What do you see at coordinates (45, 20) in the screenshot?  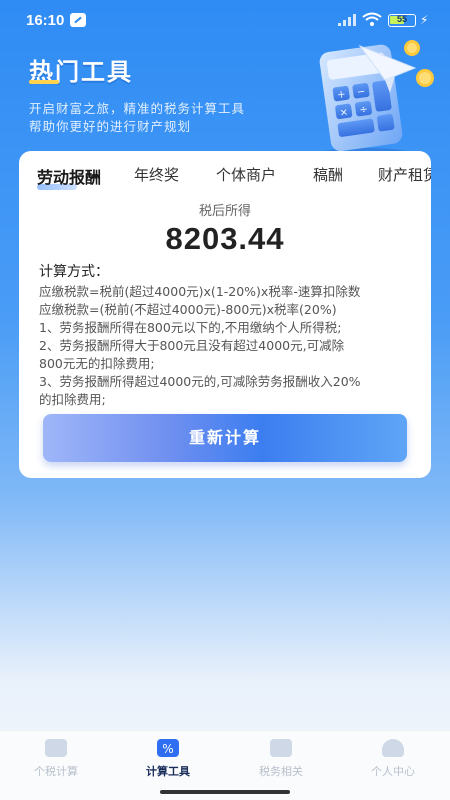 I see `status-time: 16:10` at bounding box center [45, 20].